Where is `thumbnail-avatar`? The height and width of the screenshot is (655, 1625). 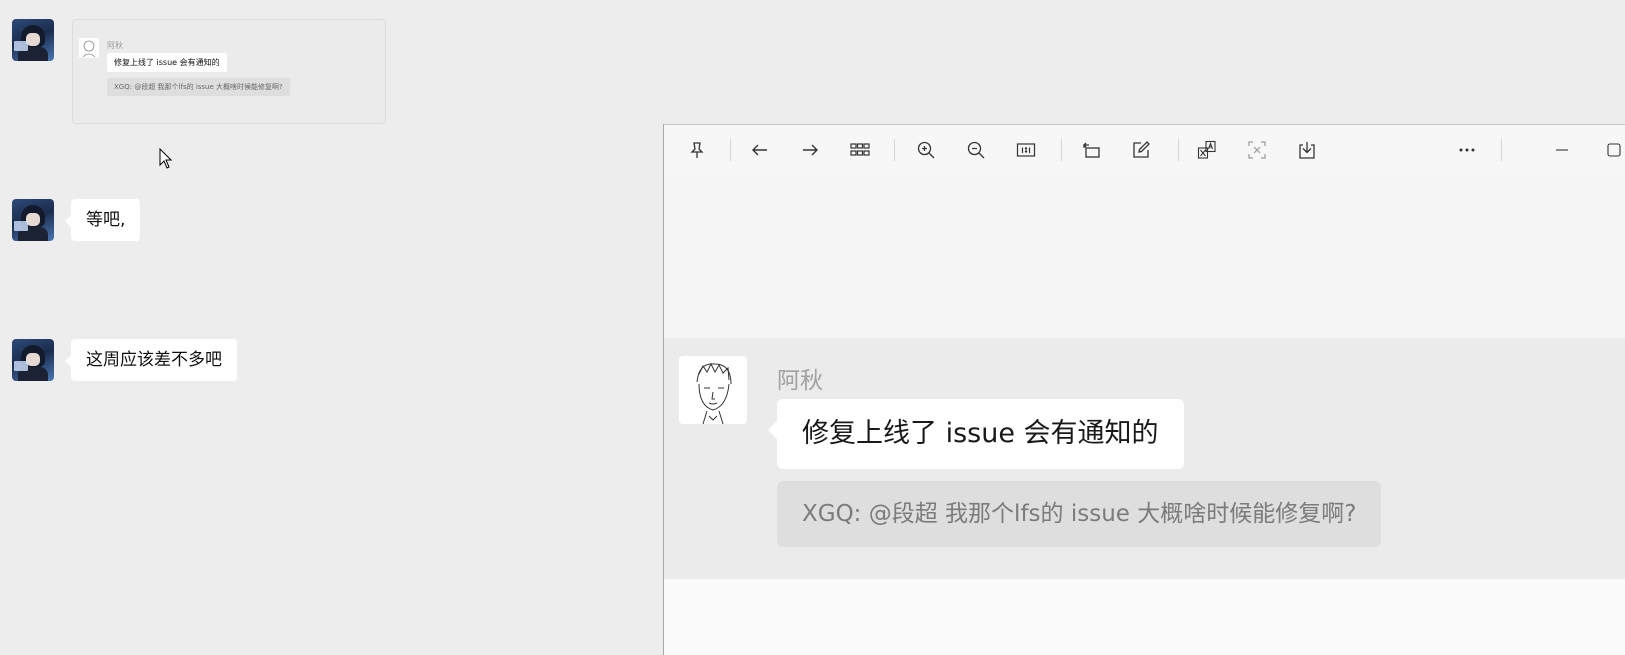 thumbnail-avatar is located at coordinates (89, 48).